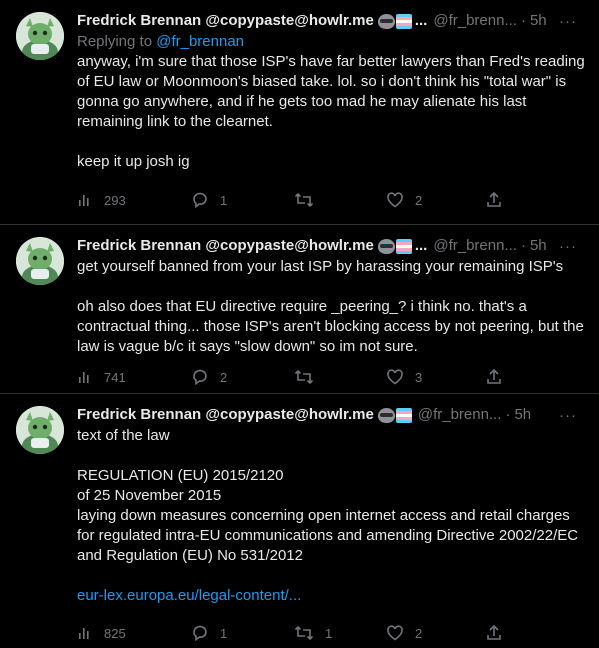 The width and height of the screenshot is (599, 648). What do you see at coordinates (331, 42) in the screenshot?
I see `replying-to: Replying to @fr_brennan` at bounding box center [331, 42].